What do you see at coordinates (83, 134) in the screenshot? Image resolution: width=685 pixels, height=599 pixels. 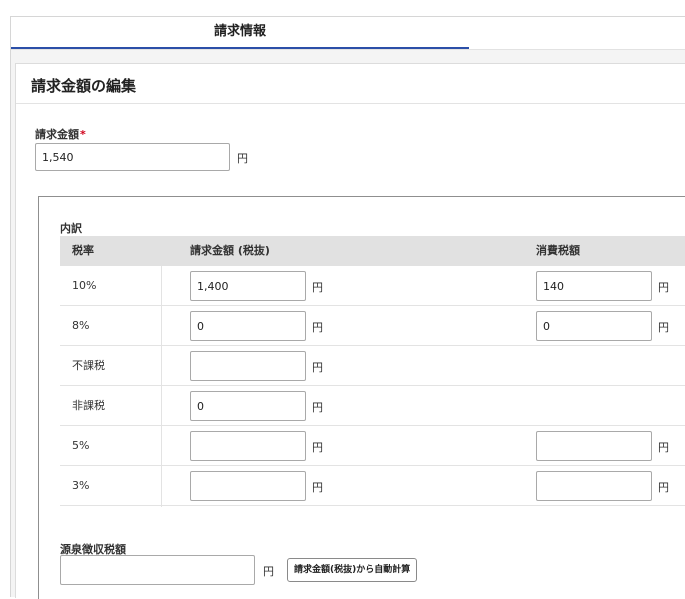 I see `required-mark: *` at bounding box center [83, 134].